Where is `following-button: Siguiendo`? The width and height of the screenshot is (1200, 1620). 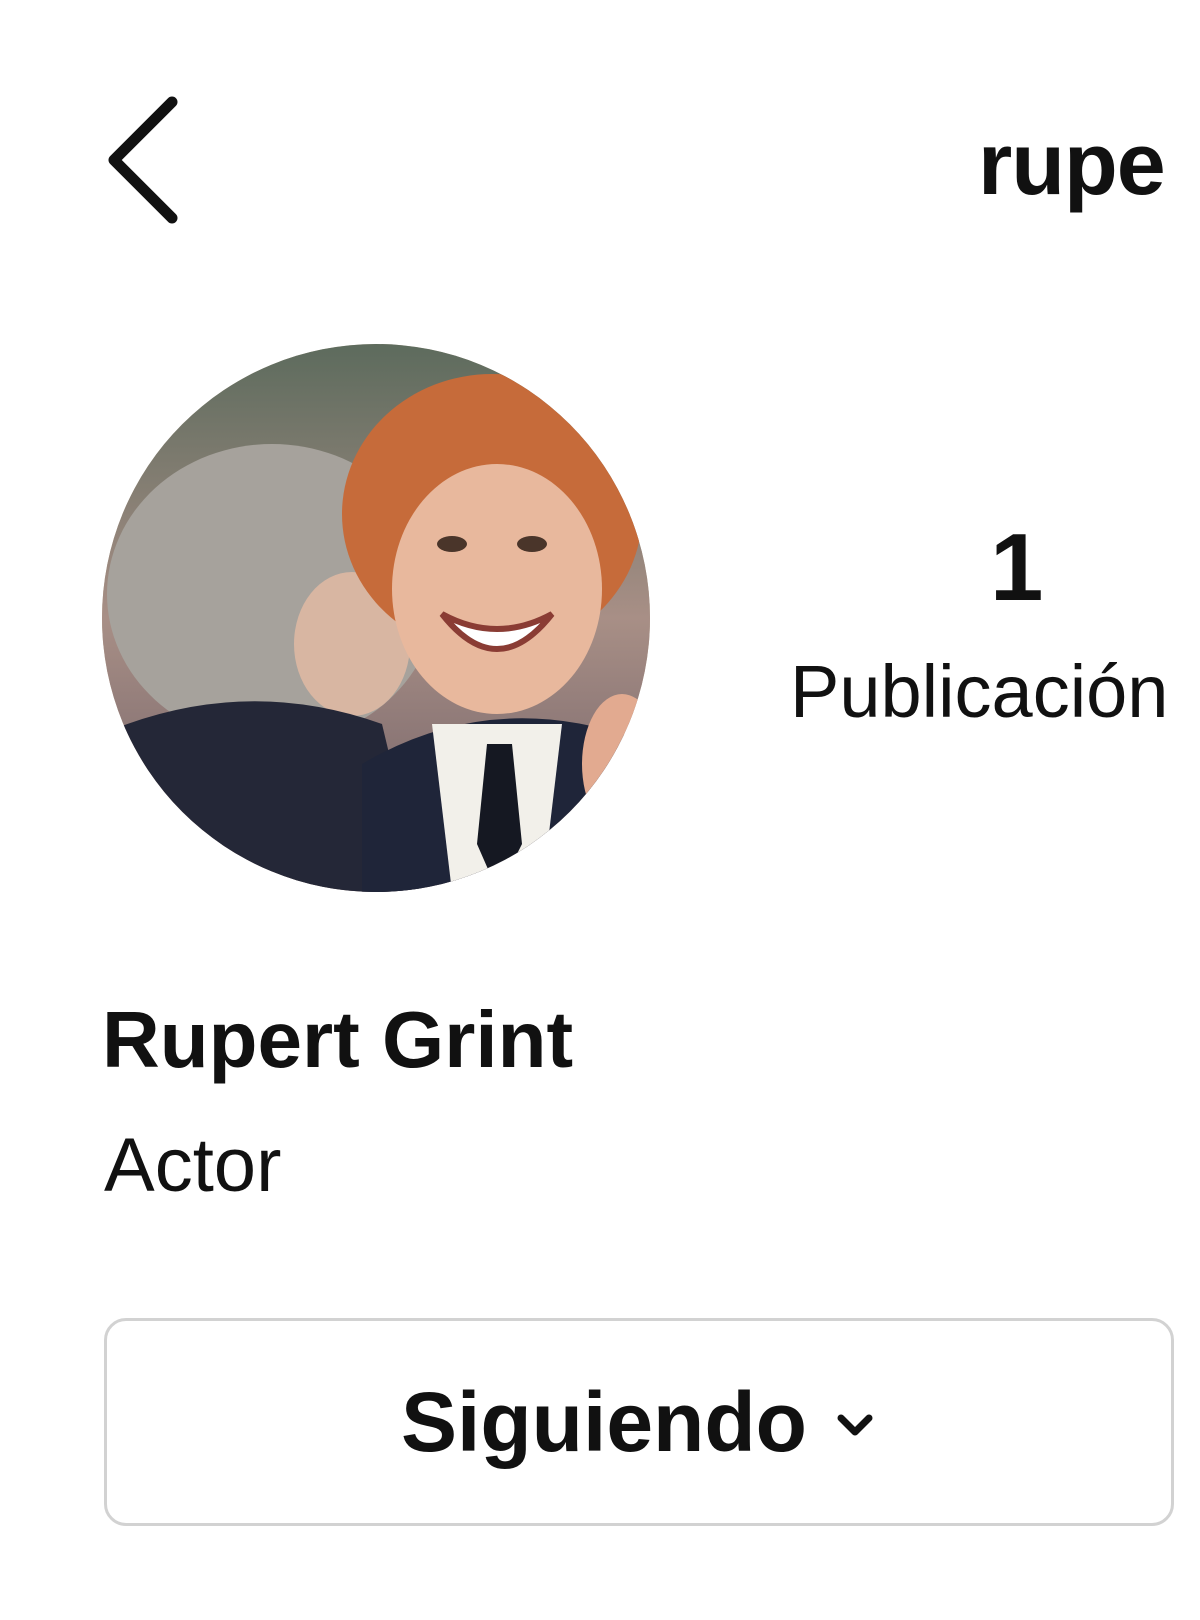
following-button: Siguiendo is located at coordinates (639, 1422).